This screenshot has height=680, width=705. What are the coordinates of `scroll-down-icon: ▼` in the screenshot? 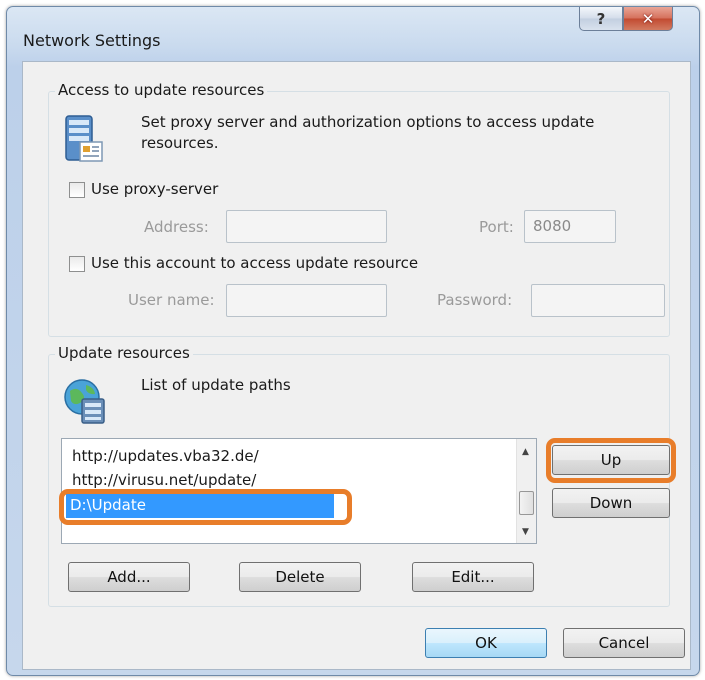 It's located at (525, 532).